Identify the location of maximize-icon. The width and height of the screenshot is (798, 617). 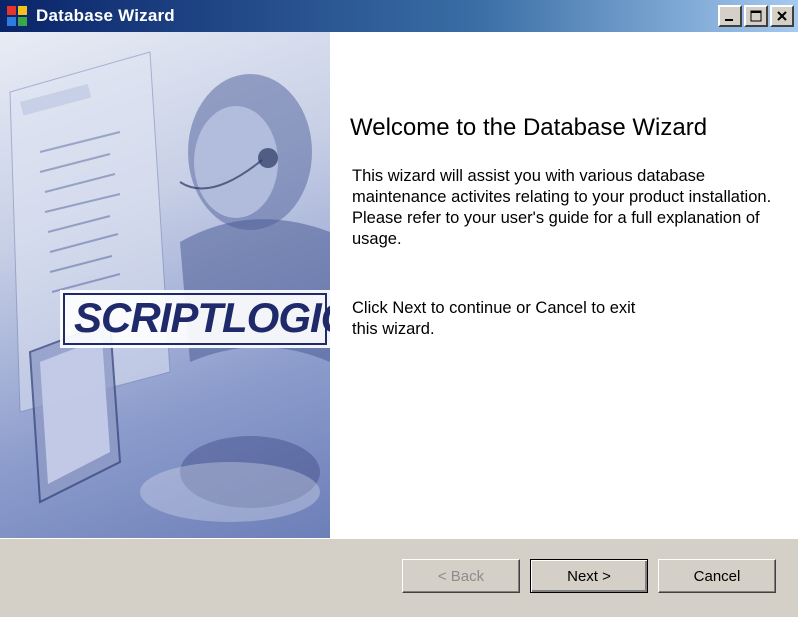
(756, 16).